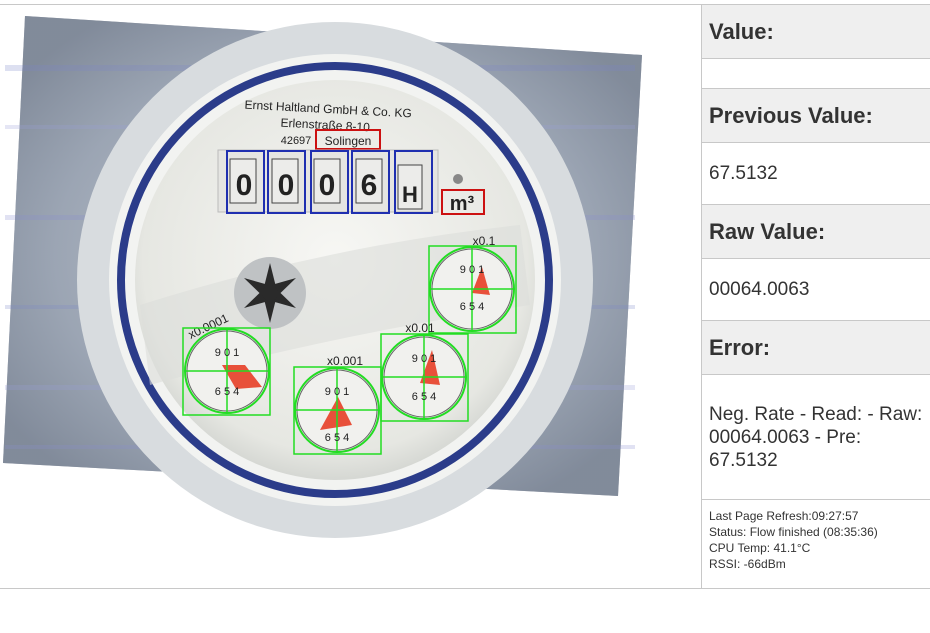 This screenshot has height=633, width=930. I want to click on raw-value-label: Raw Value:, so click(816, 232).